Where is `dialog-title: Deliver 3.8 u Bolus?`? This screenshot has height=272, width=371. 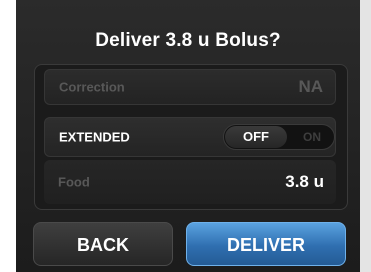
dialog-title: Deliver 3.8 u Bolus? is located at coordinates (188, 40).